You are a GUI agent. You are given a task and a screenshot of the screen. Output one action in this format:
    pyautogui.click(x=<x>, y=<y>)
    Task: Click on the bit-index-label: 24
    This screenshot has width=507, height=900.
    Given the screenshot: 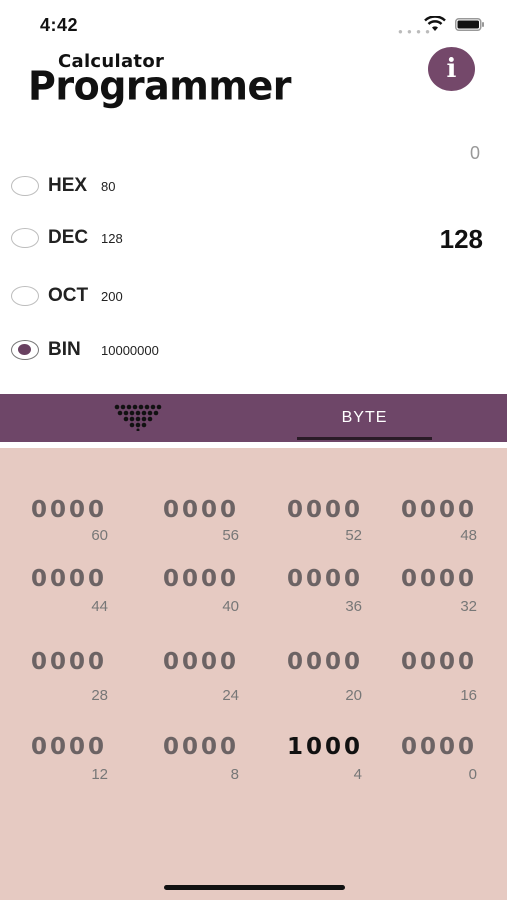 What is the action you would take?
    pyautogui.click(x=230, y=695)
    